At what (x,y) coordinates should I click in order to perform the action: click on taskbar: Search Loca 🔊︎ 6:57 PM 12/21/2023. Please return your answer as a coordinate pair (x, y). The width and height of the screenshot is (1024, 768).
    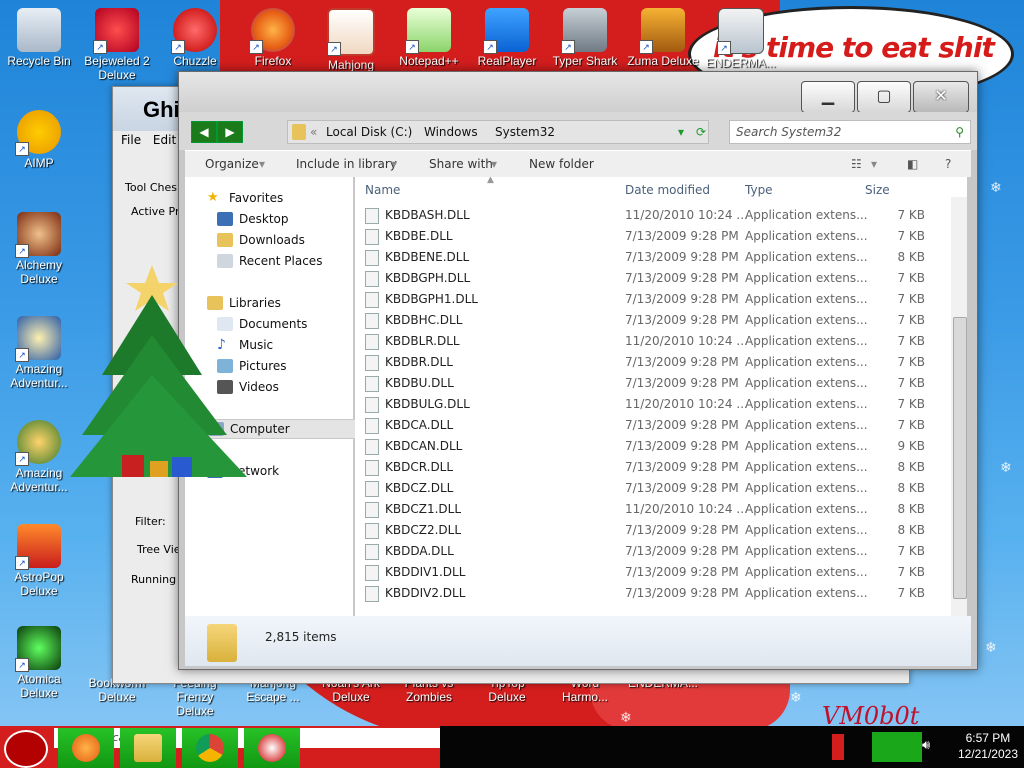
    Looking at the image, I should click on (512, 747).